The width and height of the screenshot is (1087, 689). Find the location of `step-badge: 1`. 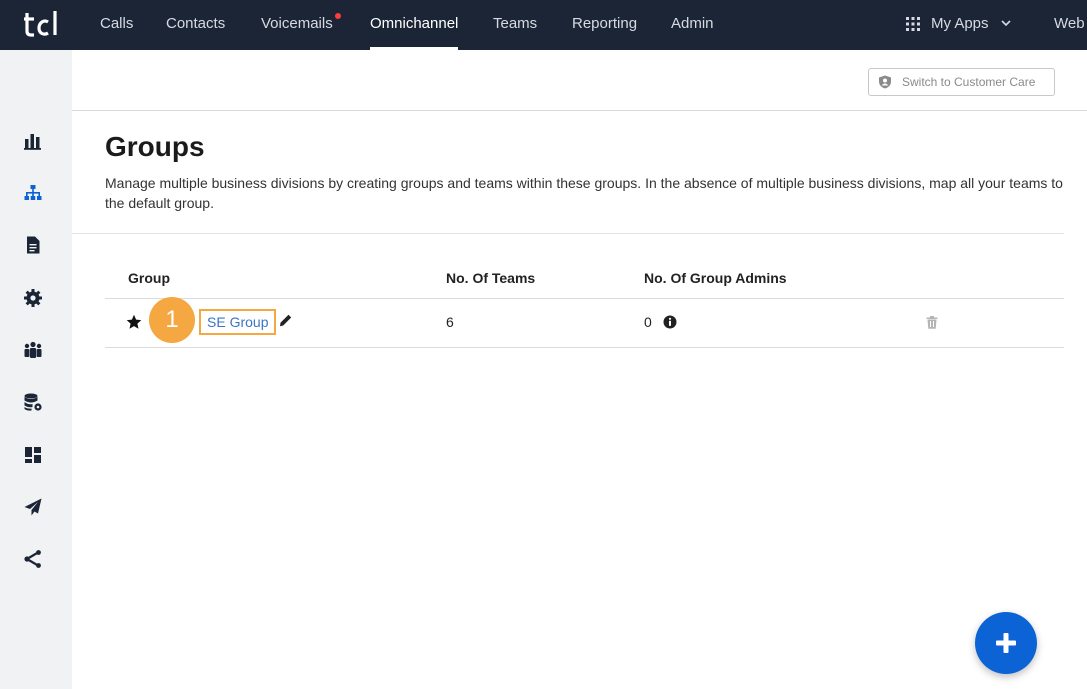

step-badge: 1 is located at coordinates (172, 320).